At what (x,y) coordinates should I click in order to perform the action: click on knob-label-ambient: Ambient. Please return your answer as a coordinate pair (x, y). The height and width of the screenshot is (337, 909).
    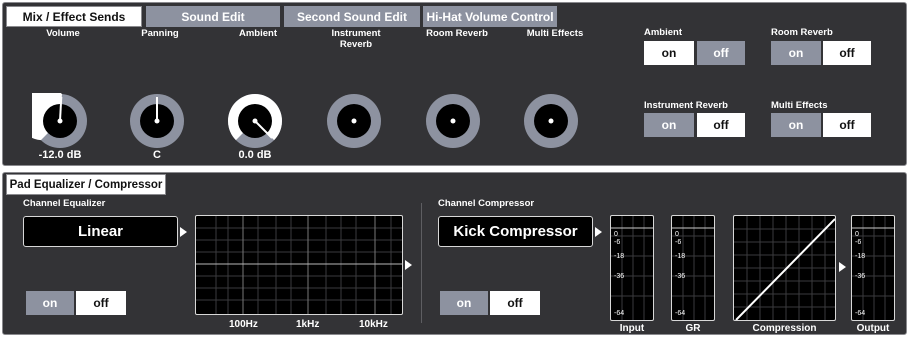
    Looking at the image, I should click on (258, 33).